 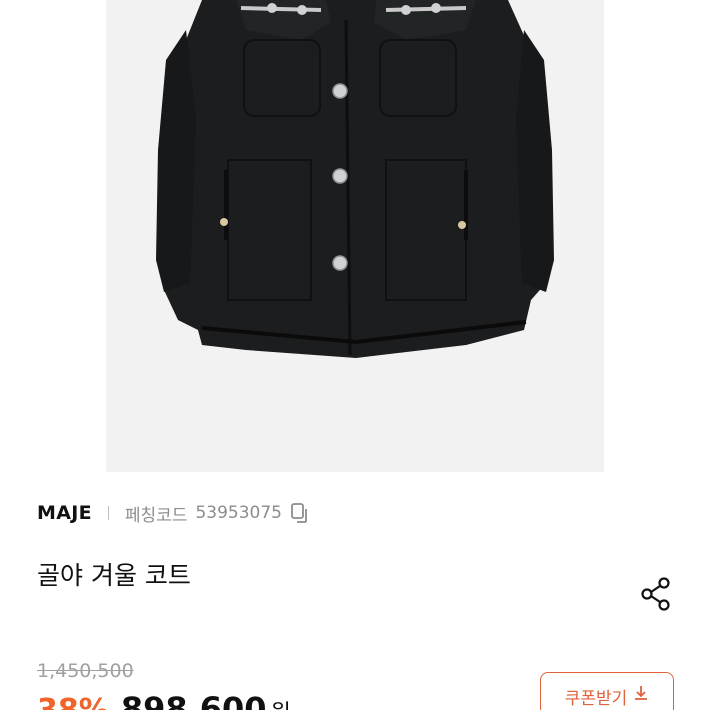 What do you see at coordinates (281, 702) in the screenshot?
I see `currency-unit: 원` at bounding box center [281, 702].